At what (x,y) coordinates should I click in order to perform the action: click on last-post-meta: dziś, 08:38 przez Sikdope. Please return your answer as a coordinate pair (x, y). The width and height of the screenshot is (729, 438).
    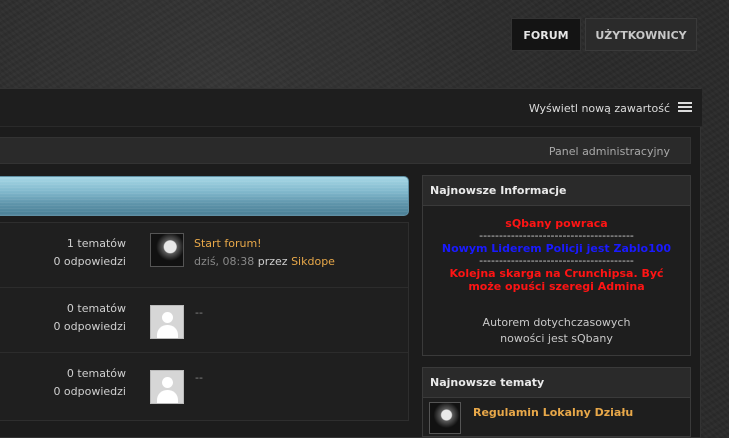
    Looking at the image, I should click on (264, 261).